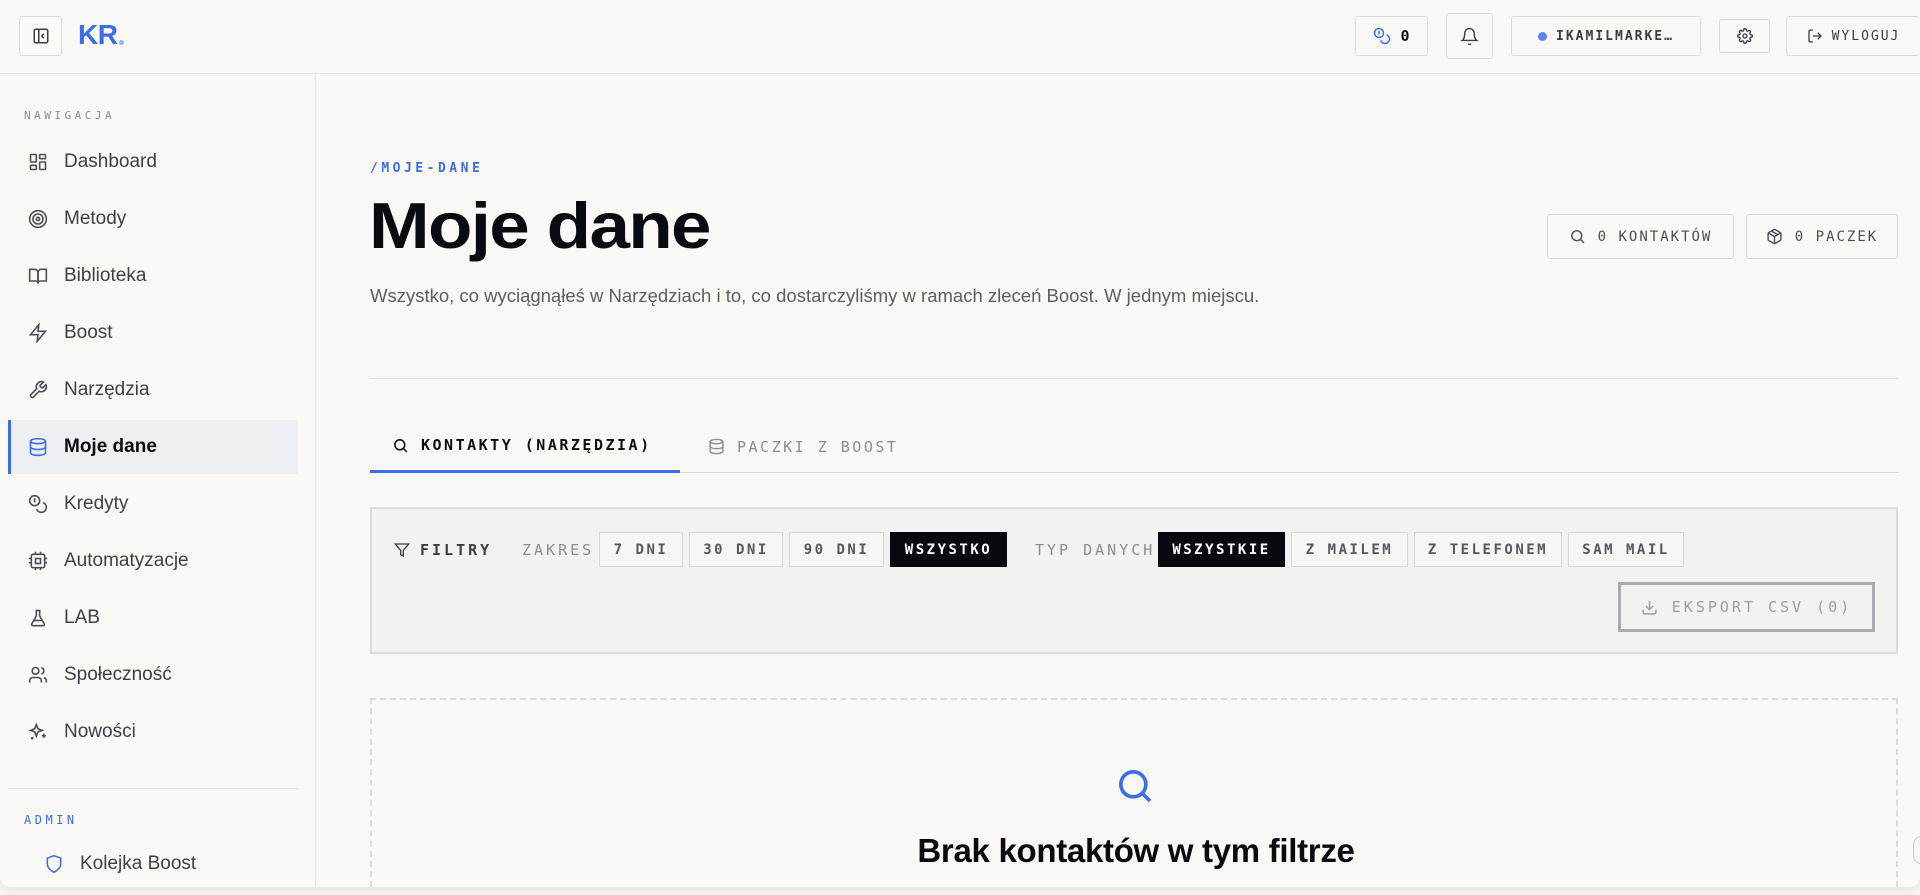 This screenshot has width=1920, height=895. Describe the element at coordinates (107, 389) in the screenshot. I see `sidebar-item-label: Narzędzia` at that location.